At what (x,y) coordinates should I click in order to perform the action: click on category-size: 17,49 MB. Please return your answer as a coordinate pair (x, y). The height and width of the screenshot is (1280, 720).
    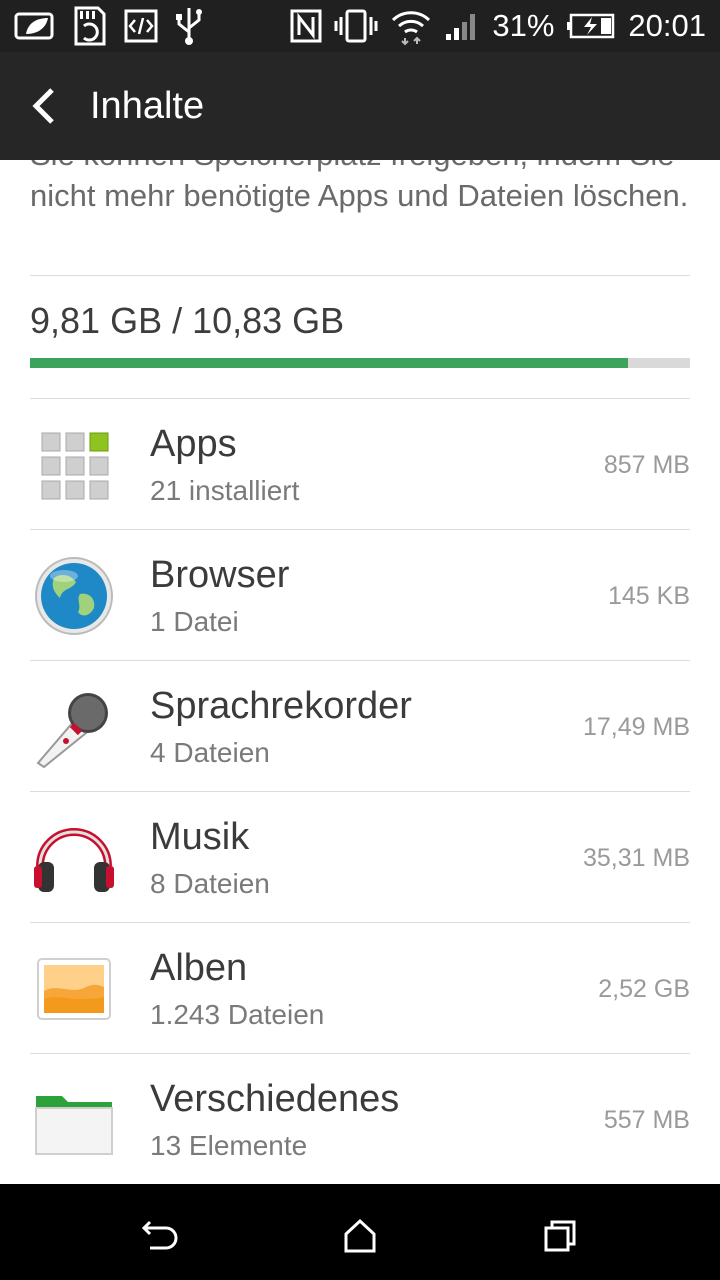
    Looking at the image, I should click on (636, 727).